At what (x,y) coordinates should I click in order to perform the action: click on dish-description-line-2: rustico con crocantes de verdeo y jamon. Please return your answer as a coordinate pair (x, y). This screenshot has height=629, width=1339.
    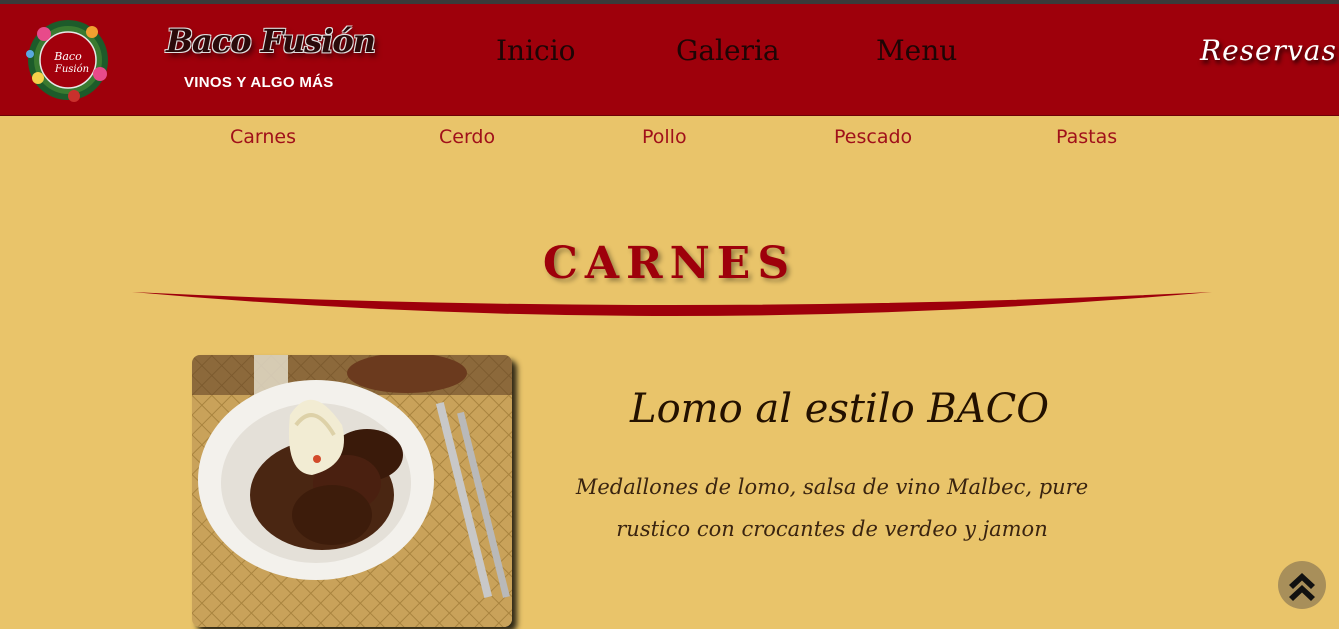
    Looking at the image, I should click on (832, 529).